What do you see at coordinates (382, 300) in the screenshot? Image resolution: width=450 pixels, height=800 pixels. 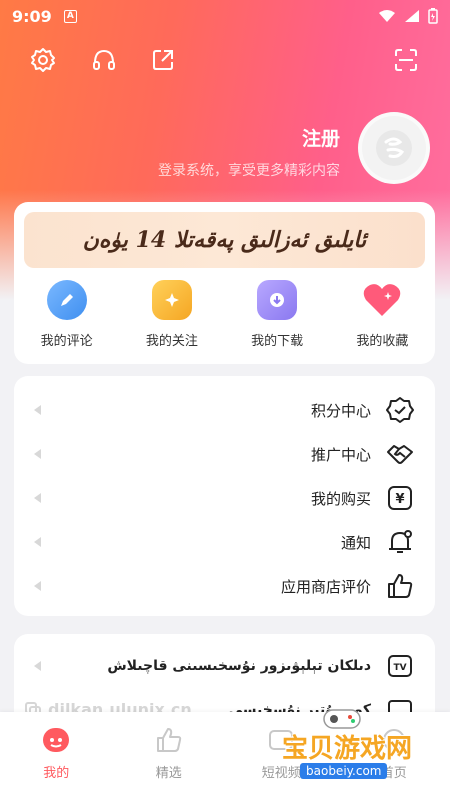 I see `heart-icon` at bounding box center [382, 300].